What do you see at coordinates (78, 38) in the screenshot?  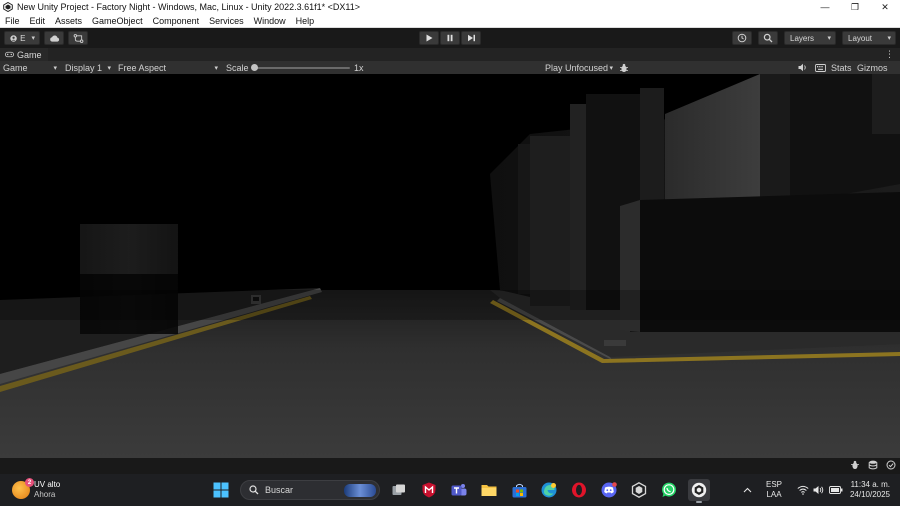 I see `version-control-button` at bounding box center [78, 38].